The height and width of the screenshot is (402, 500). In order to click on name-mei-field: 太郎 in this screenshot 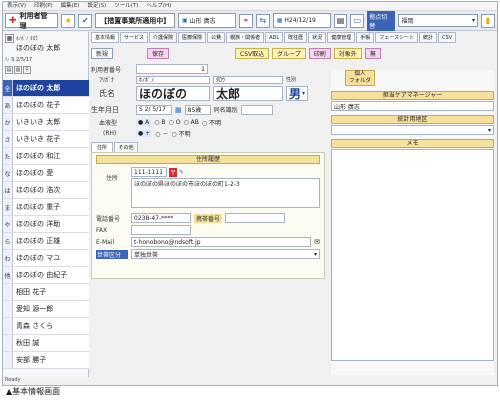, I will do `click(248, 93)`.